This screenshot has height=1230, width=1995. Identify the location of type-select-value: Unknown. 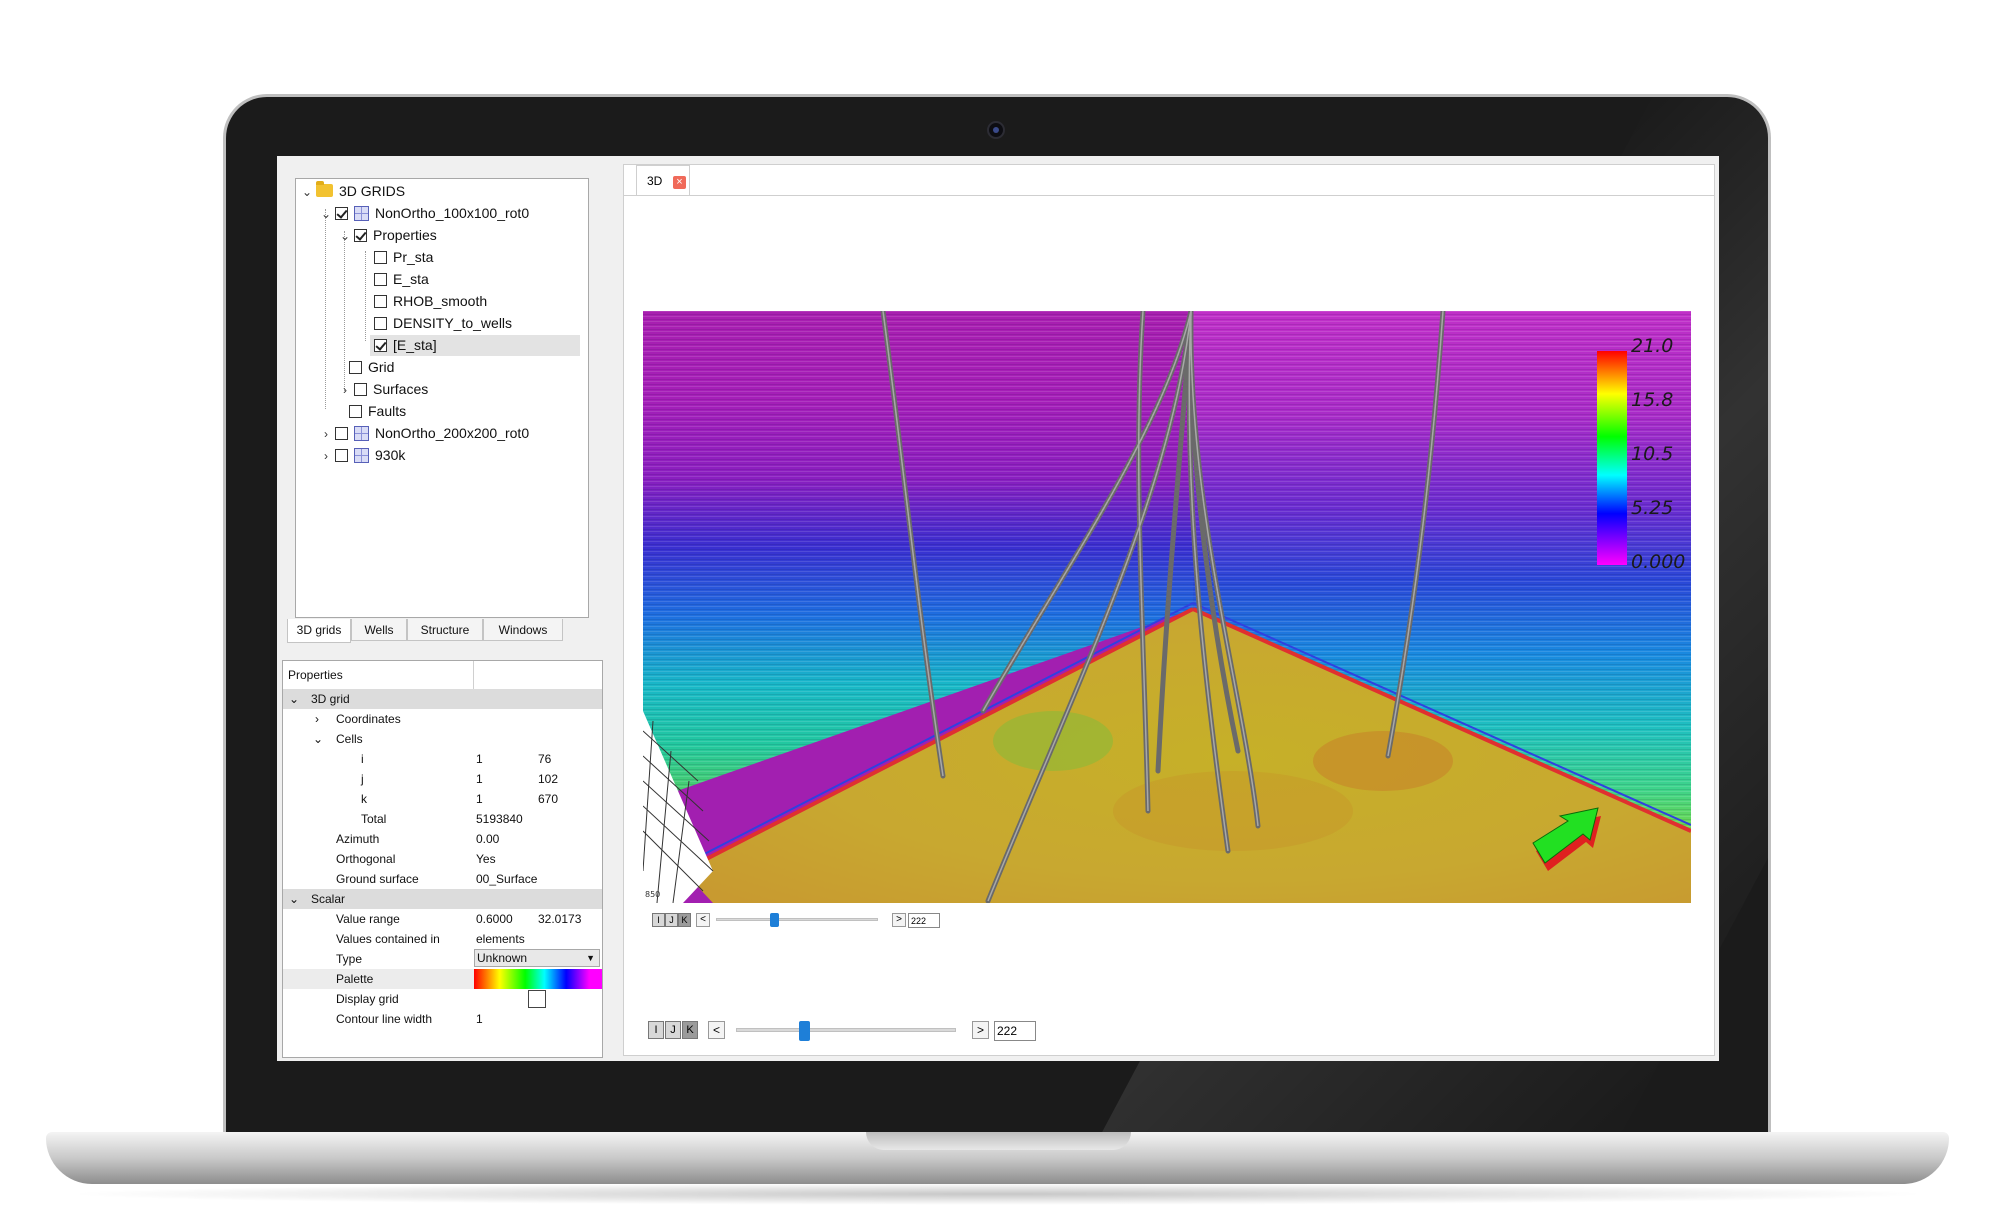
(502, 958).